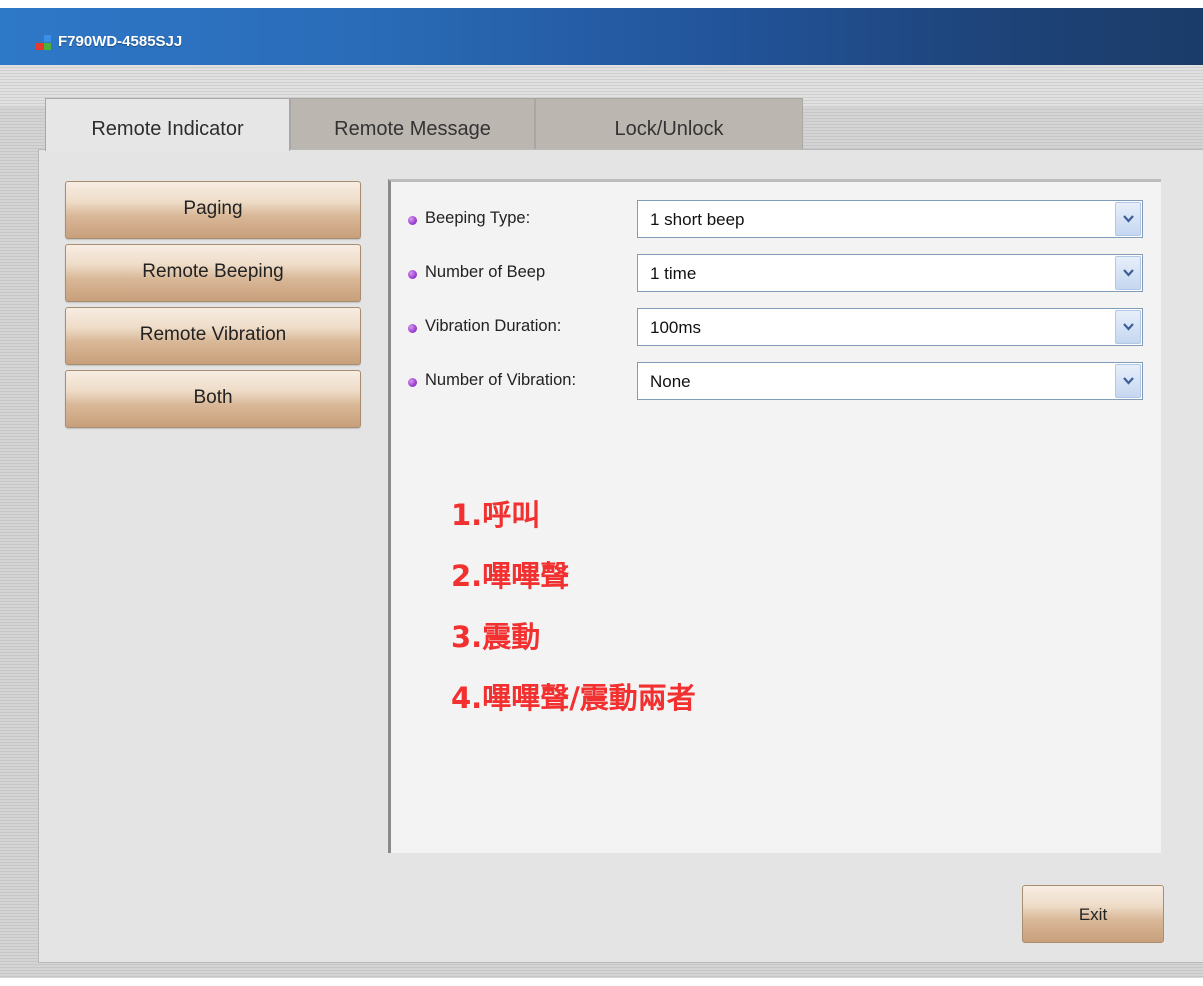 The height and width of the screenshot is (986, 1203). I want to click on number-of-vibration-value: None, so click(670, 381).